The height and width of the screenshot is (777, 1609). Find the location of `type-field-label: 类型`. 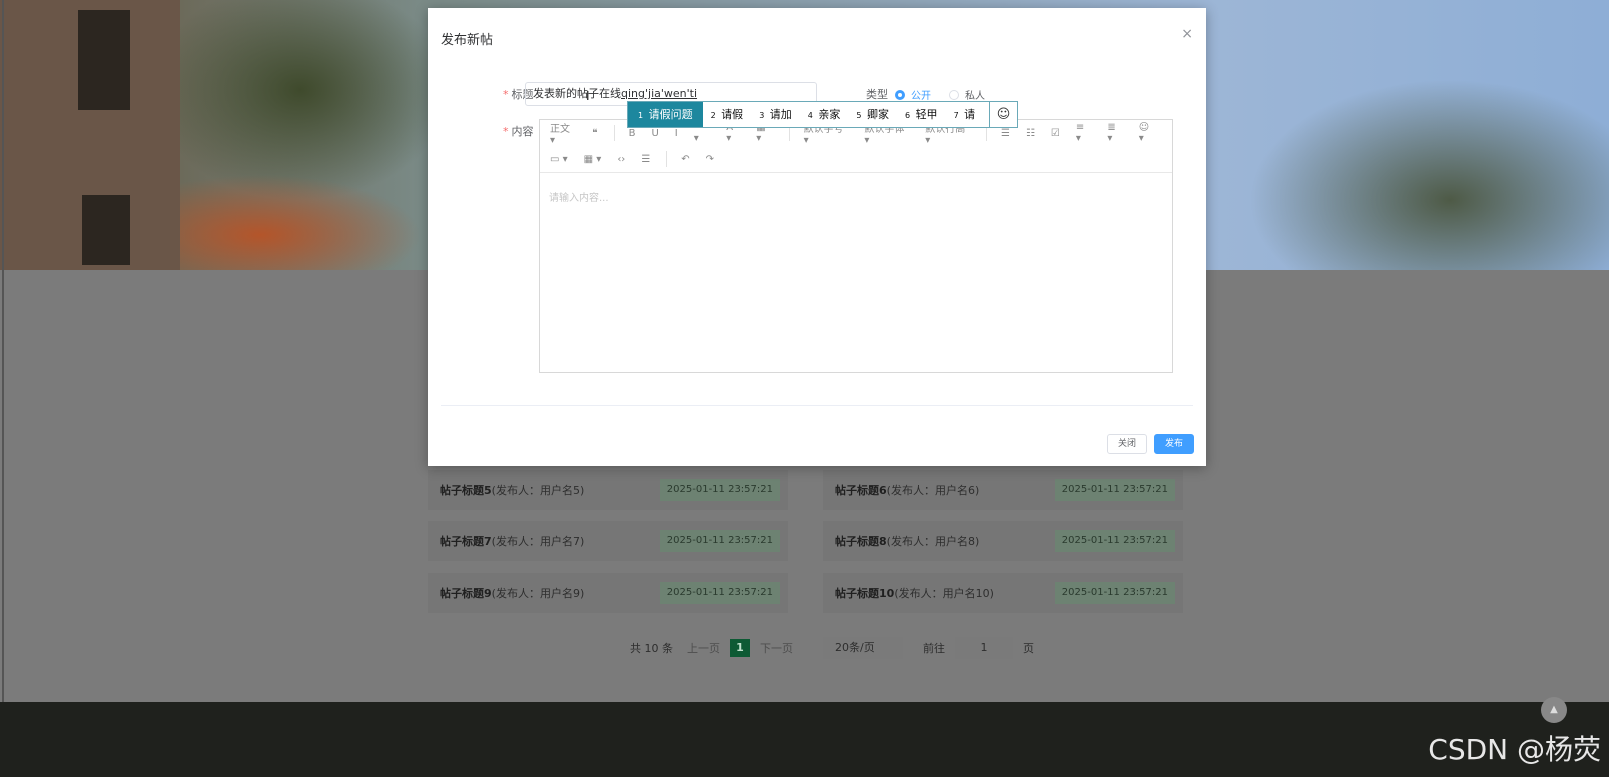

type-field-label: 类型 is located at coordinates (877, 94).